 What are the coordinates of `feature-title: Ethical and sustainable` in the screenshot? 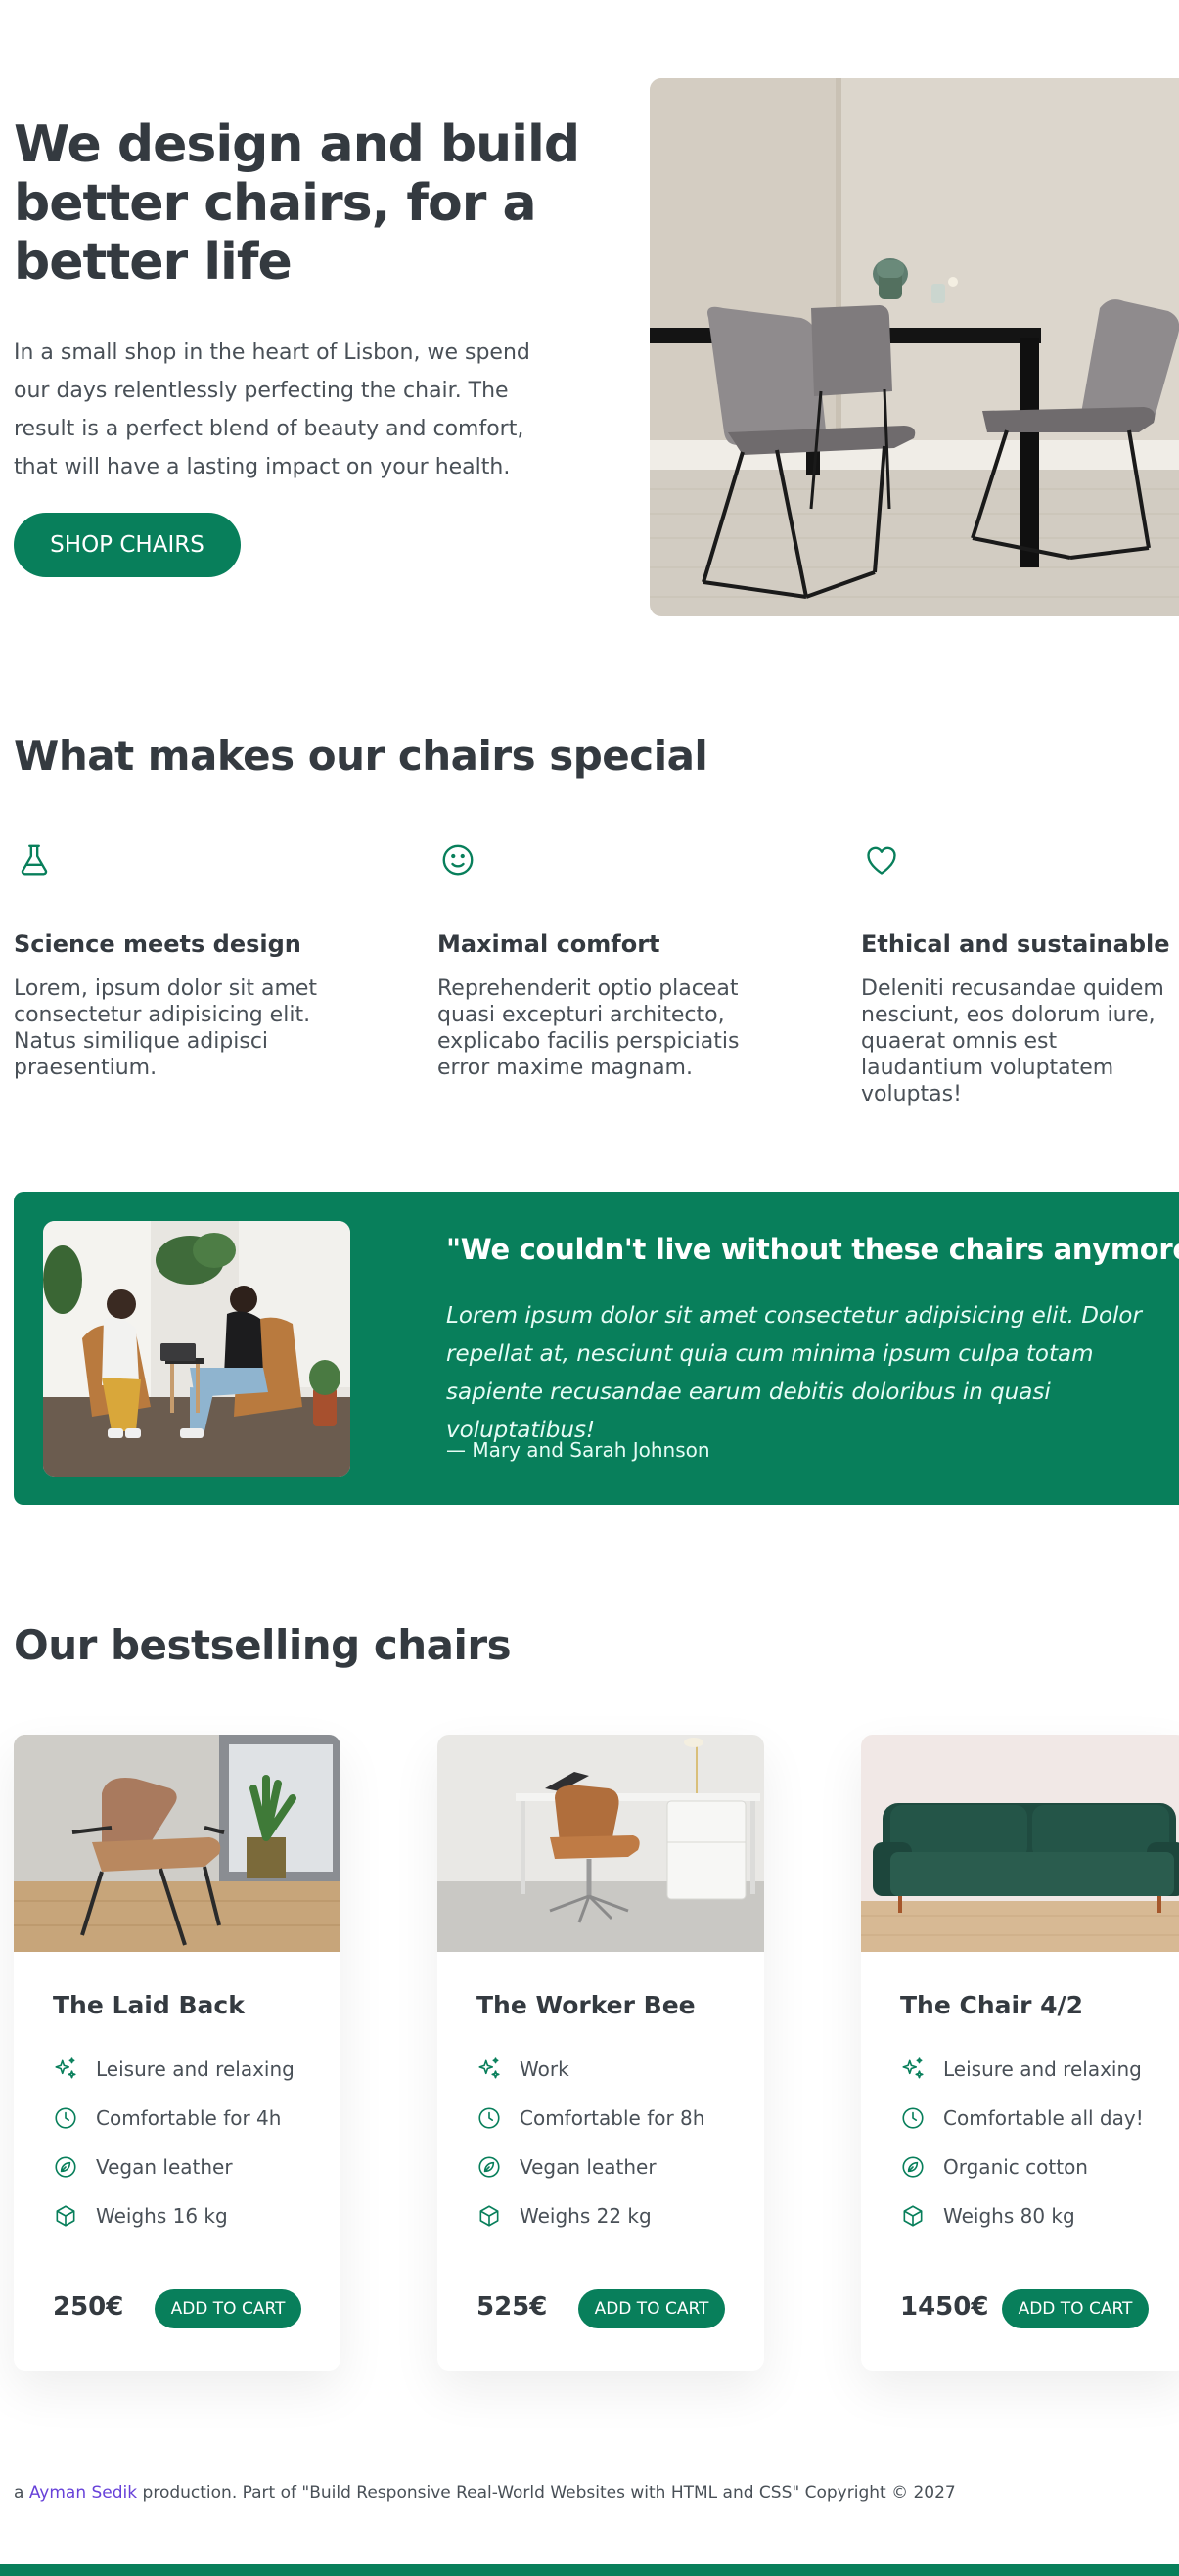 It's located at (1015, 944).